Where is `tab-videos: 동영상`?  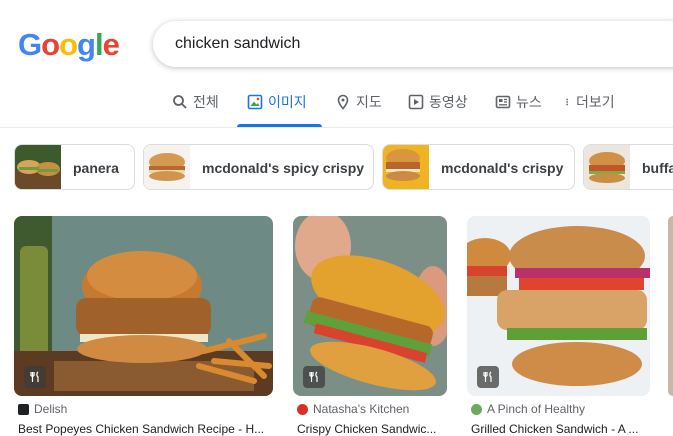
tab-videos: 동영상 is located at coordinates (438, 109).